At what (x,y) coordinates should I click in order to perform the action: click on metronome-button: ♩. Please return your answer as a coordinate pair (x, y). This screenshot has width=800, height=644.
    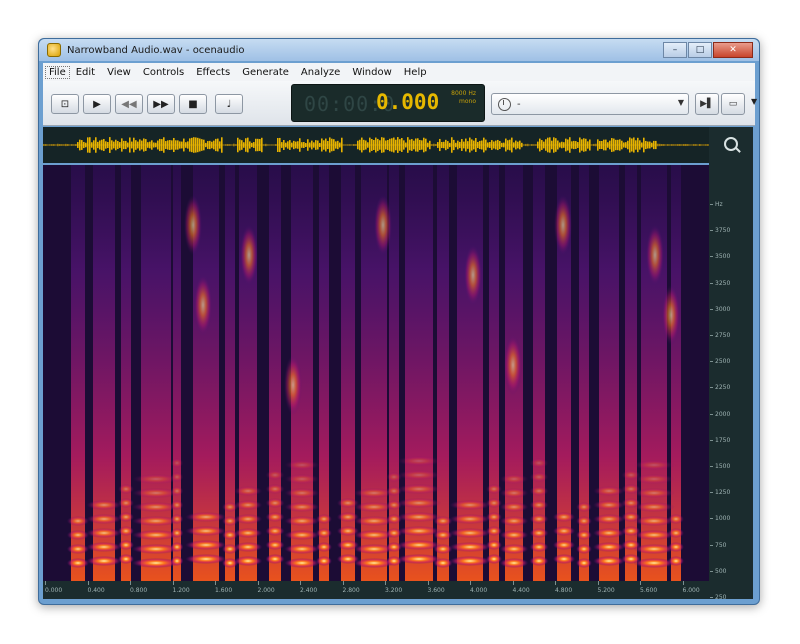
    Looking at the image, I should click on (229, 104).